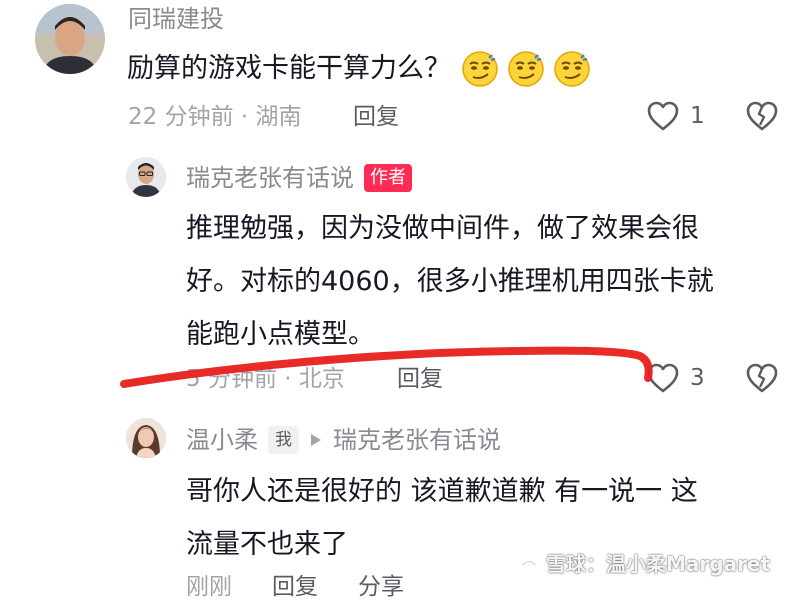  I want to click on emoji-group, so click(526, 69).